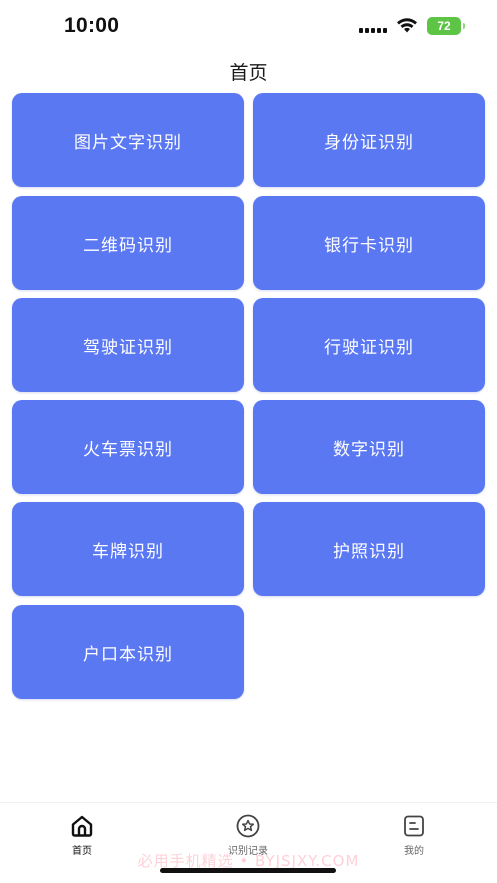  I want to click on wifi-icon, so click(407, 25).